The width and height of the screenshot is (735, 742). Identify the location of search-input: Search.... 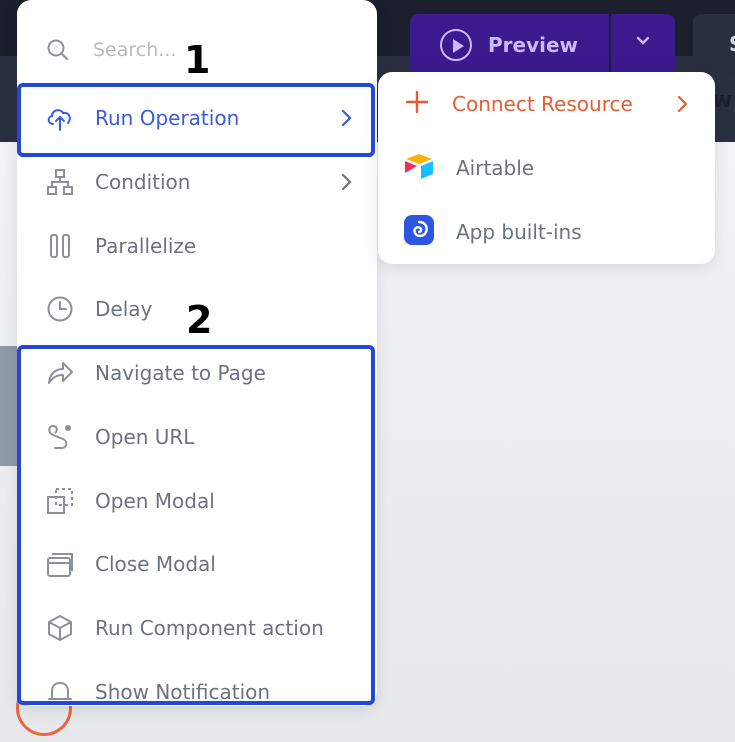
(134, 50).